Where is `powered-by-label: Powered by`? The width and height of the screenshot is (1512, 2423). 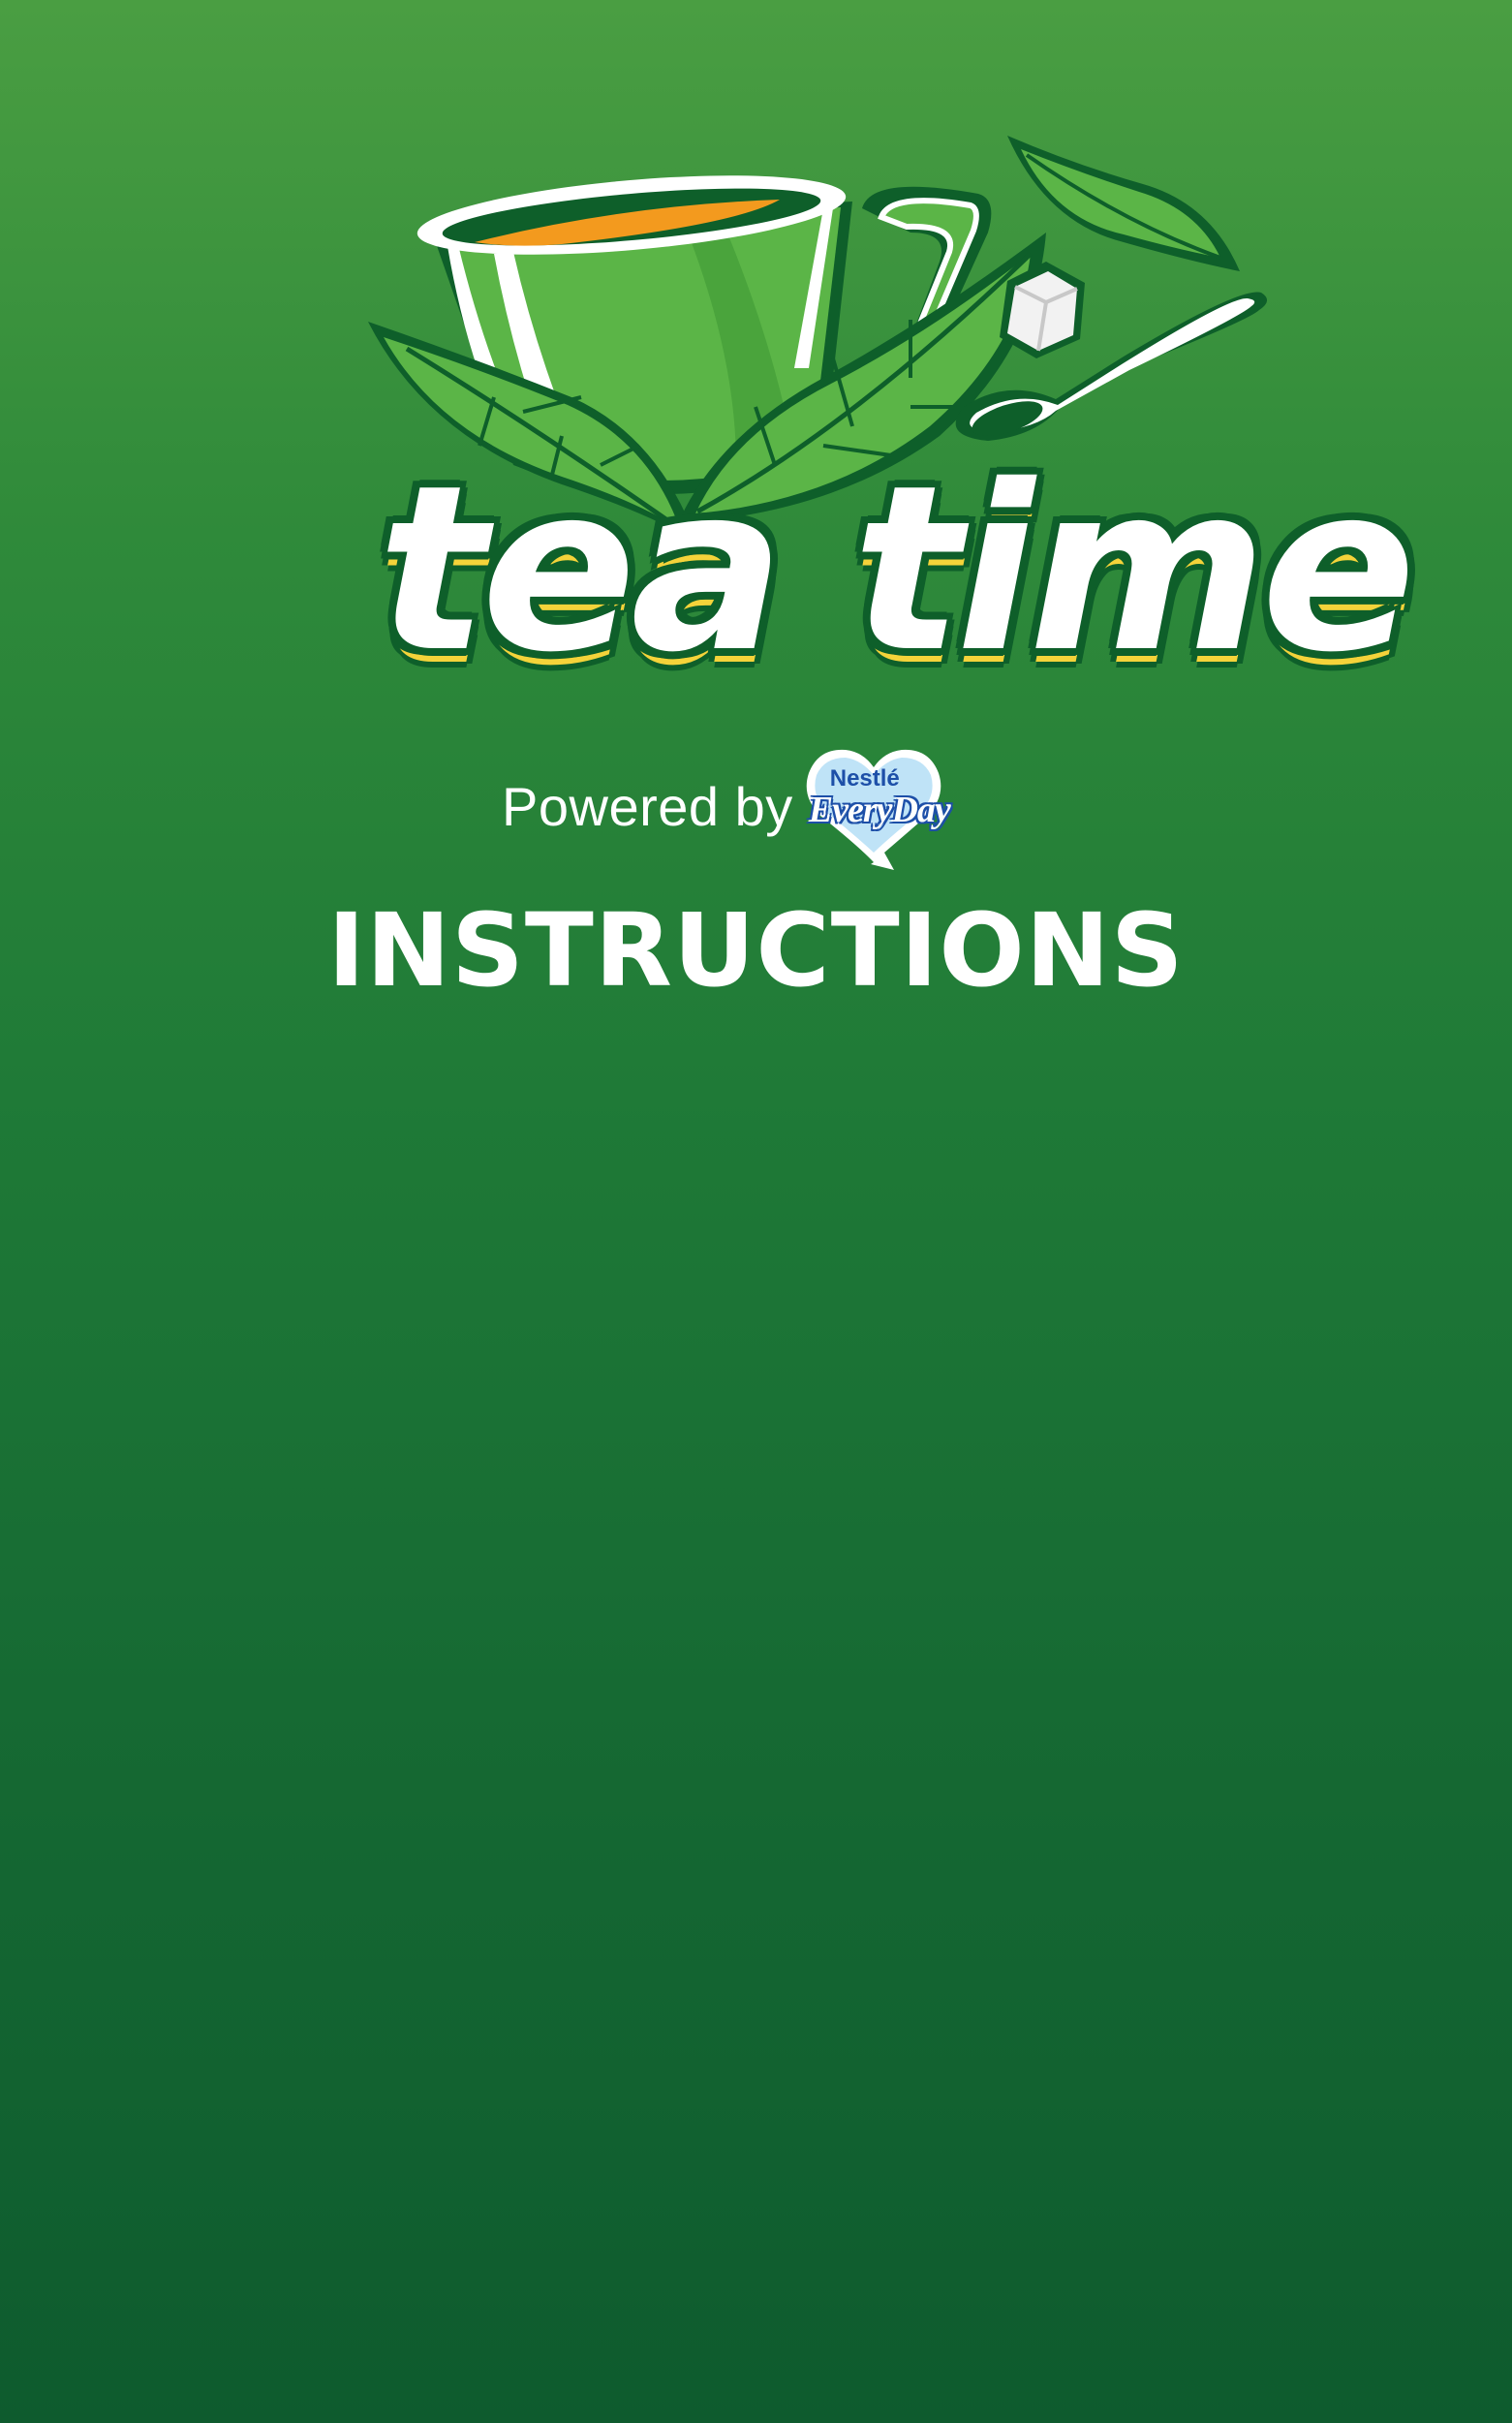 powered-by-label: Powered by is located at coordinates (647, 806).